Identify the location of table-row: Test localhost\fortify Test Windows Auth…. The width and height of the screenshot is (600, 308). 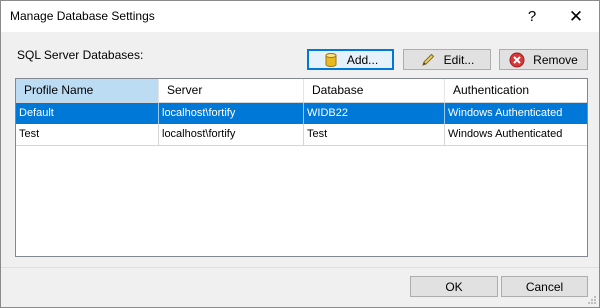
(301, 135).